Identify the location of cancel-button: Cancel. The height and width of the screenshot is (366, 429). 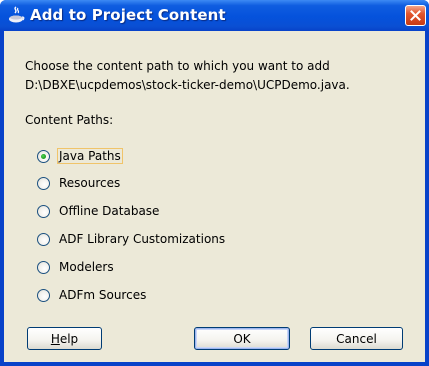
(356, 338).